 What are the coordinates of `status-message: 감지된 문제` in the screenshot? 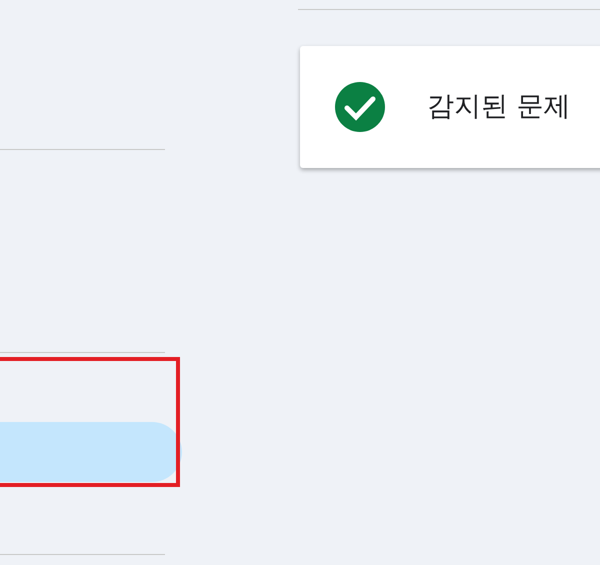 It's located at (499, 107).